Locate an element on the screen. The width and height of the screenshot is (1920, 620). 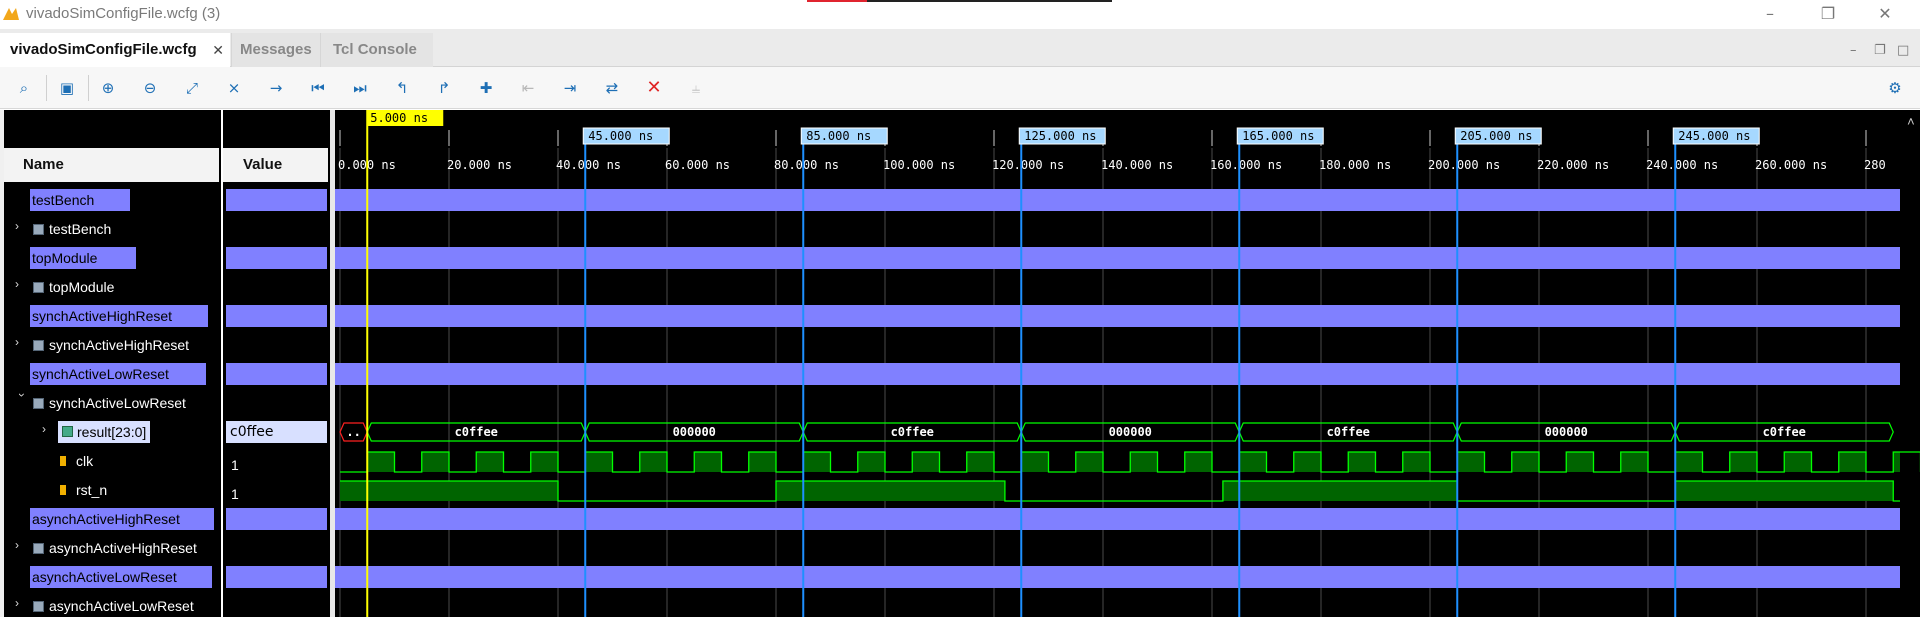
bus-segment-label: 000000 is located at coordinates (694, 432).